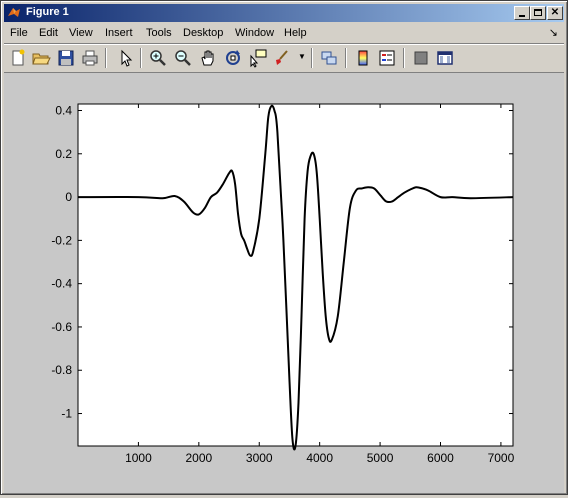 The height and width of the screenshot is (498, 568). Describe the element at coordinates (387, 58) in the screenshot. I see `legend-icon` at that location.